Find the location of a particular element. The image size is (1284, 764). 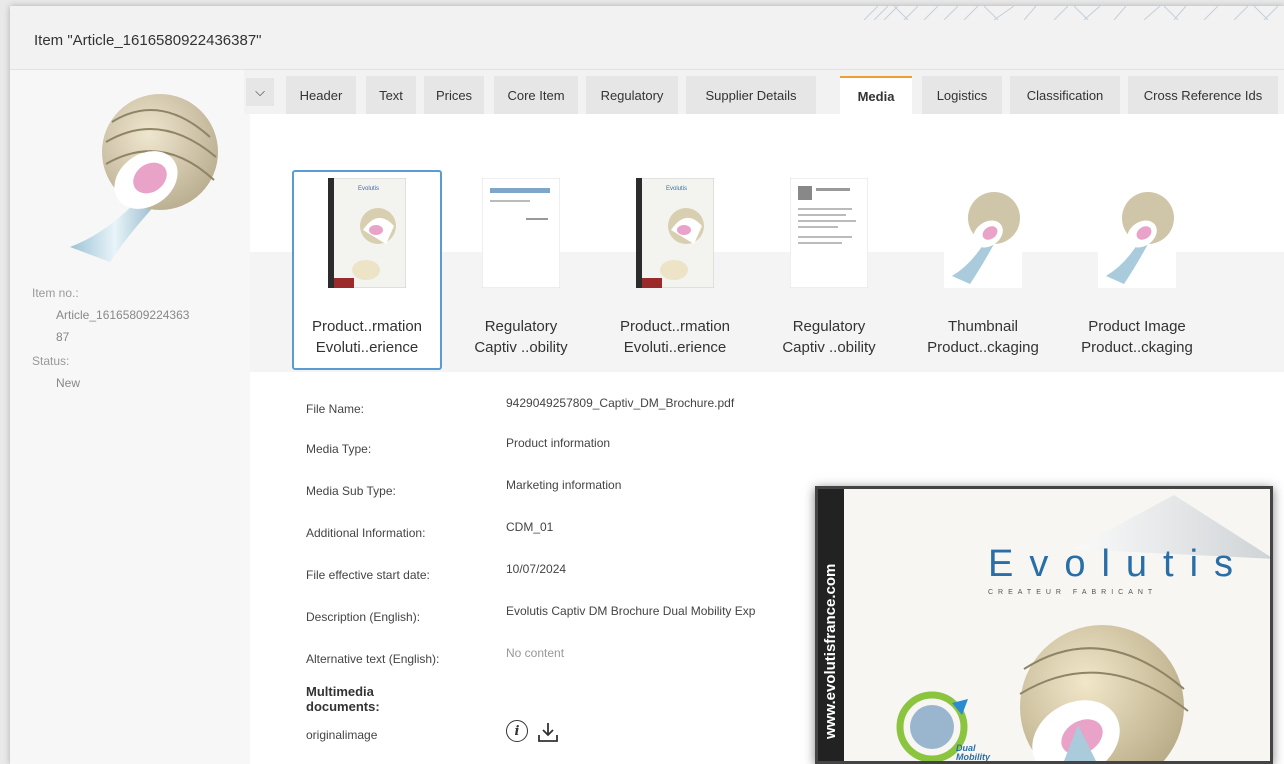

multimedia-item-label: originalimage is located at coordinates (342, 735).